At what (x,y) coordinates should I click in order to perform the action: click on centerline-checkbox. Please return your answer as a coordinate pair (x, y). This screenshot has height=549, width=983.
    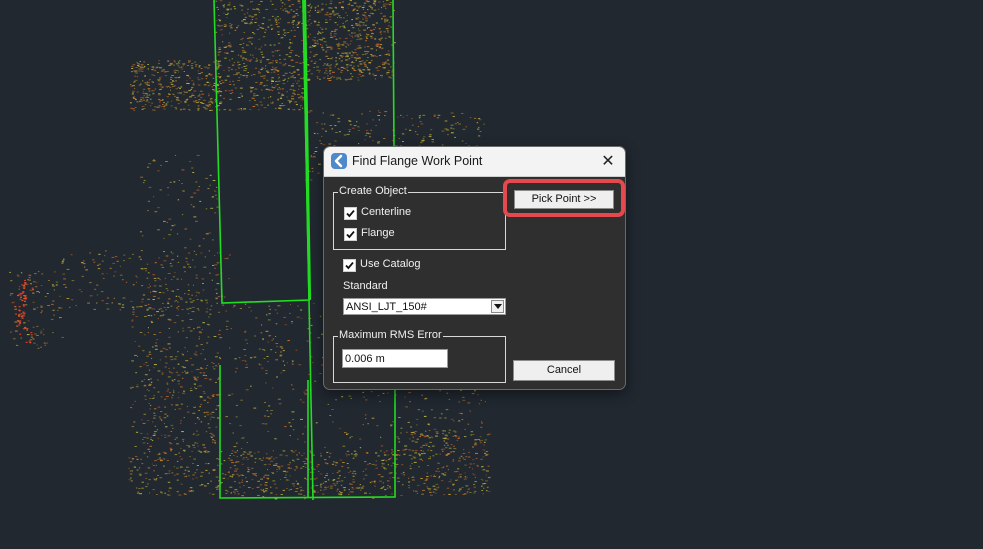
    Looking at the image, I should click on (350, 213).